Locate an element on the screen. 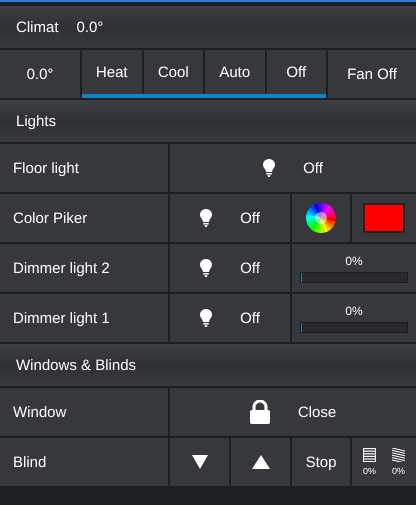  row-label: Dimmer light 2 is located at coordinates (61, 268).